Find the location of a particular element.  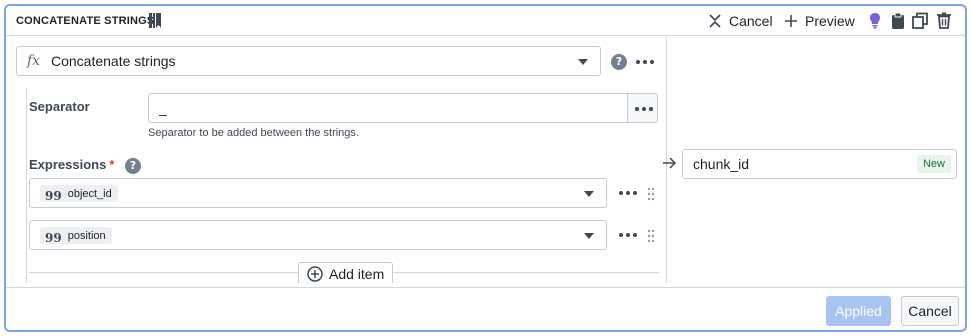

required-mark: * is located at coordinates (112, 164).